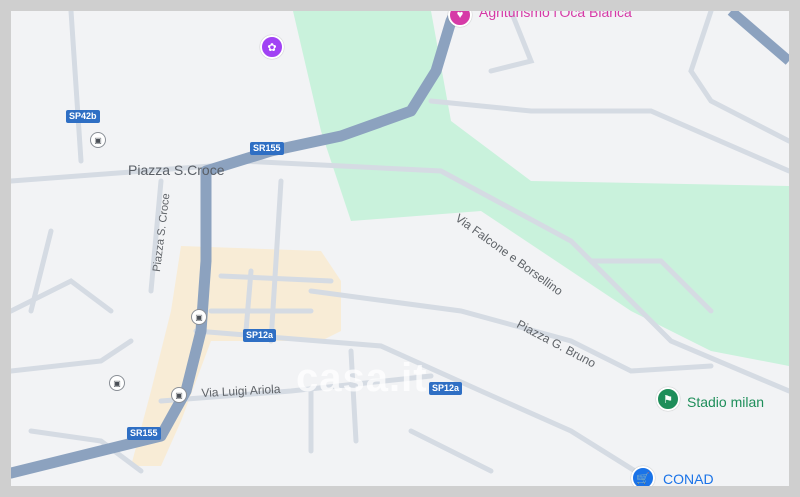 The image size is (800, 497). What do you see at coordinates (272, 47) in the screenshot?
I see `purple-poi-icon: ✿` at bounding box center [272, 47].